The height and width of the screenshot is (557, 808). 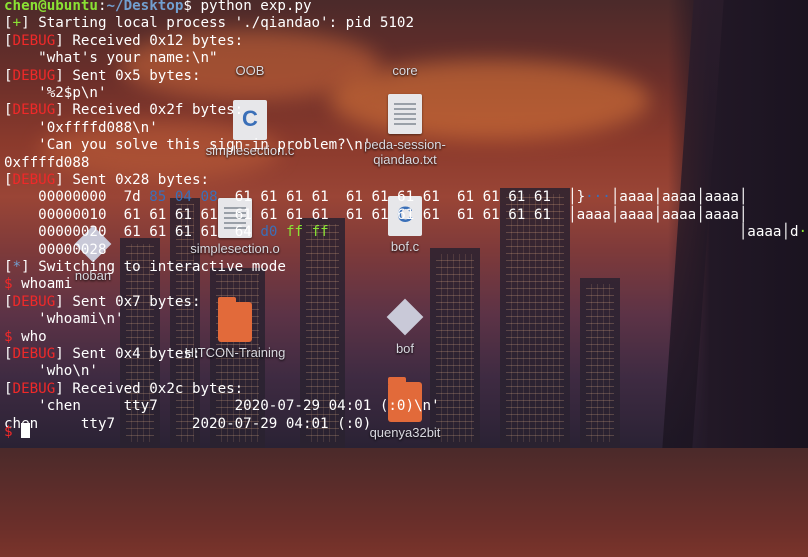 What do you see at coordinates (192, 7) in the screenshot?
I see `prompt-symbol: $` at bounding box center [192, 7].